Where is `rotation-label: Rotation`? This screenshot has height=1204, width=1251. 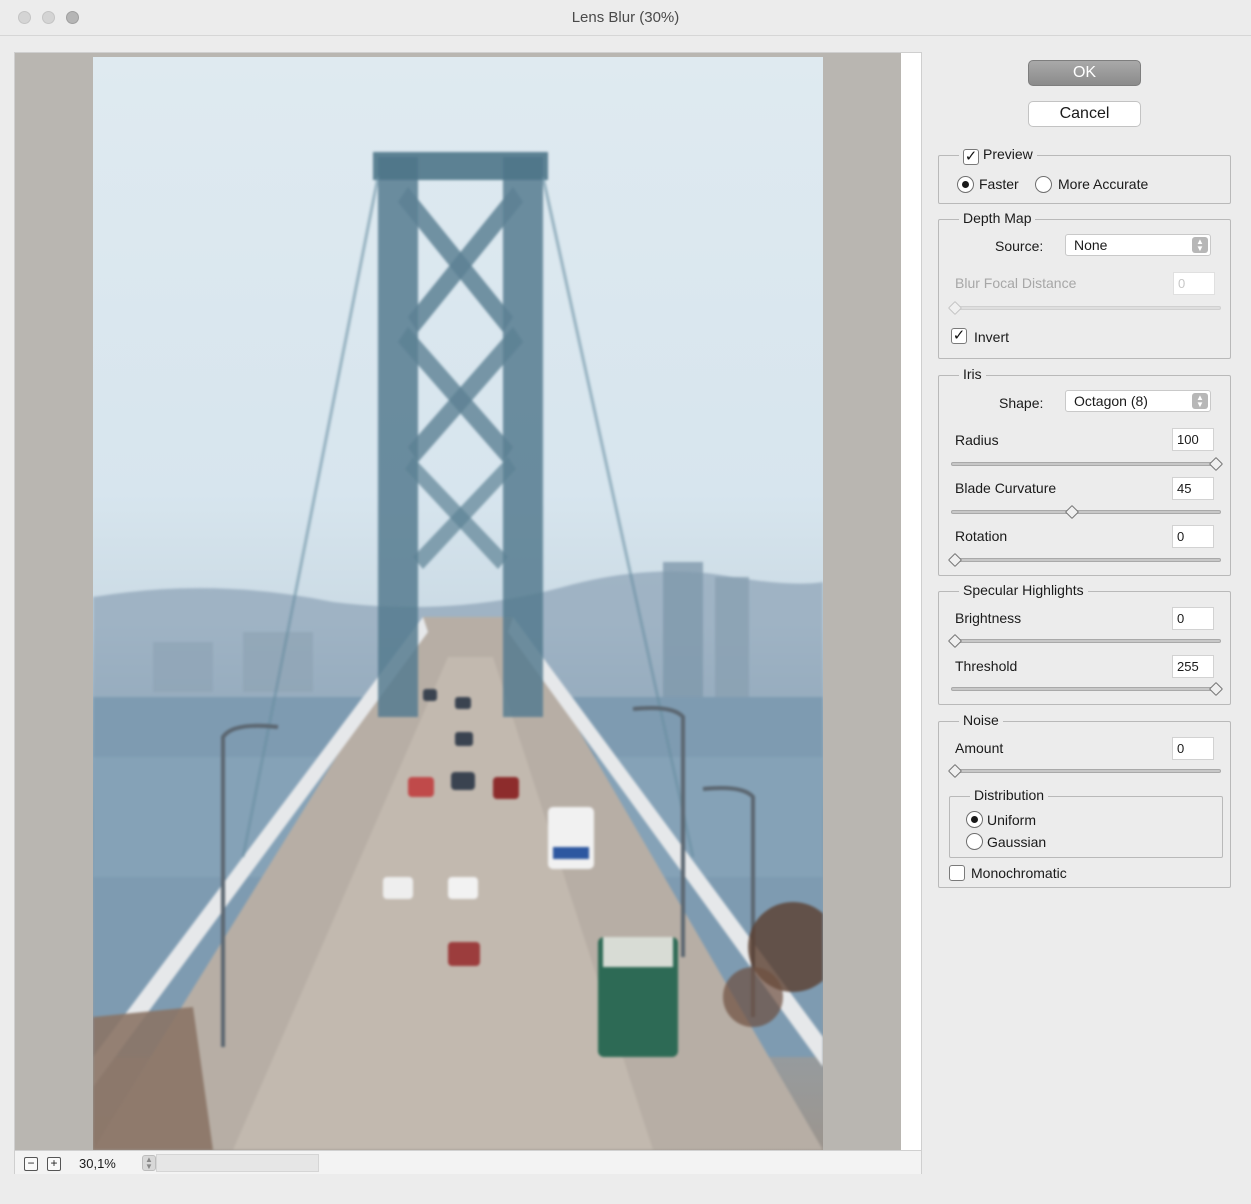
rotation-label: Rotation is located at coordinates (981, 536).